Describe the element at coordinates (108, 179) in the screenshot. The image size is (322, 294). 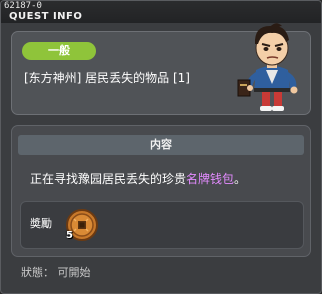
I see `description-text: 正在寻找豫园居民丢失的珍贵` at that location.